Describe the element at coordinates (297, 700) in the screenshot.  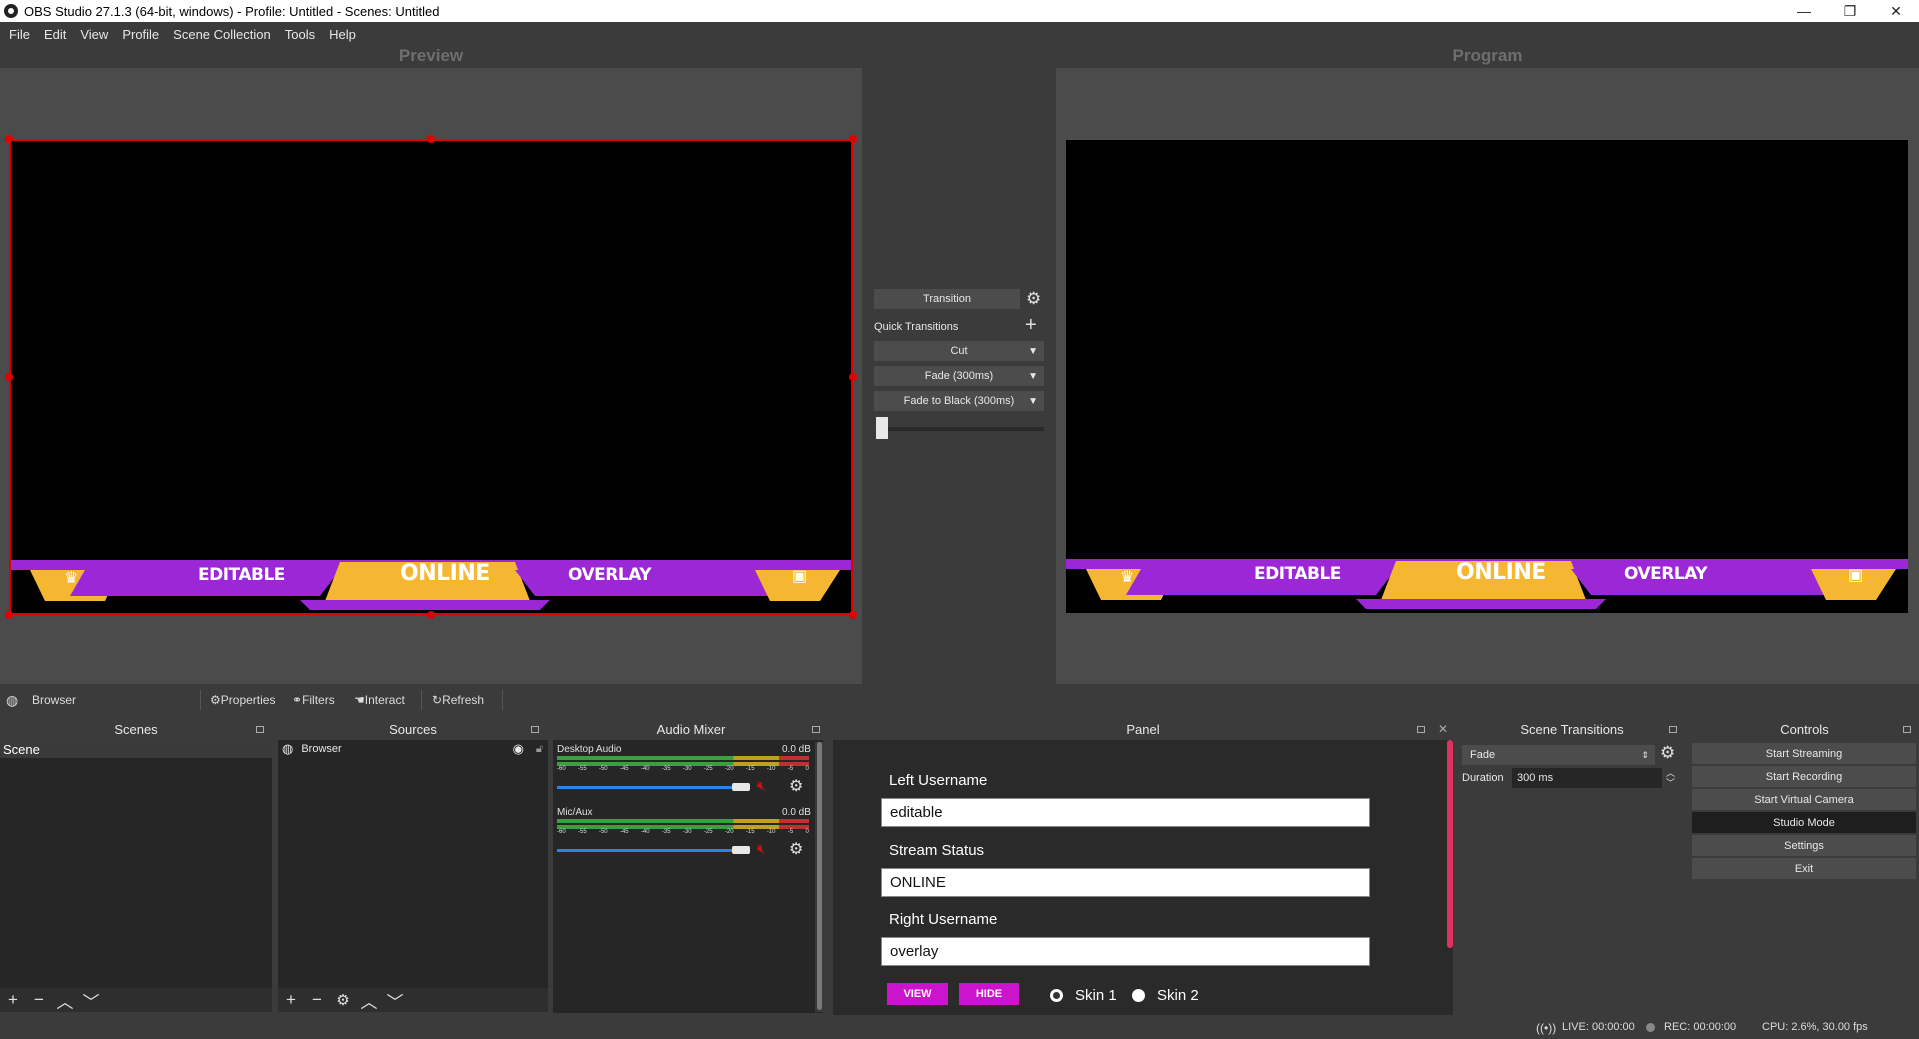
I see `filters-icon: ⚭` at that location.